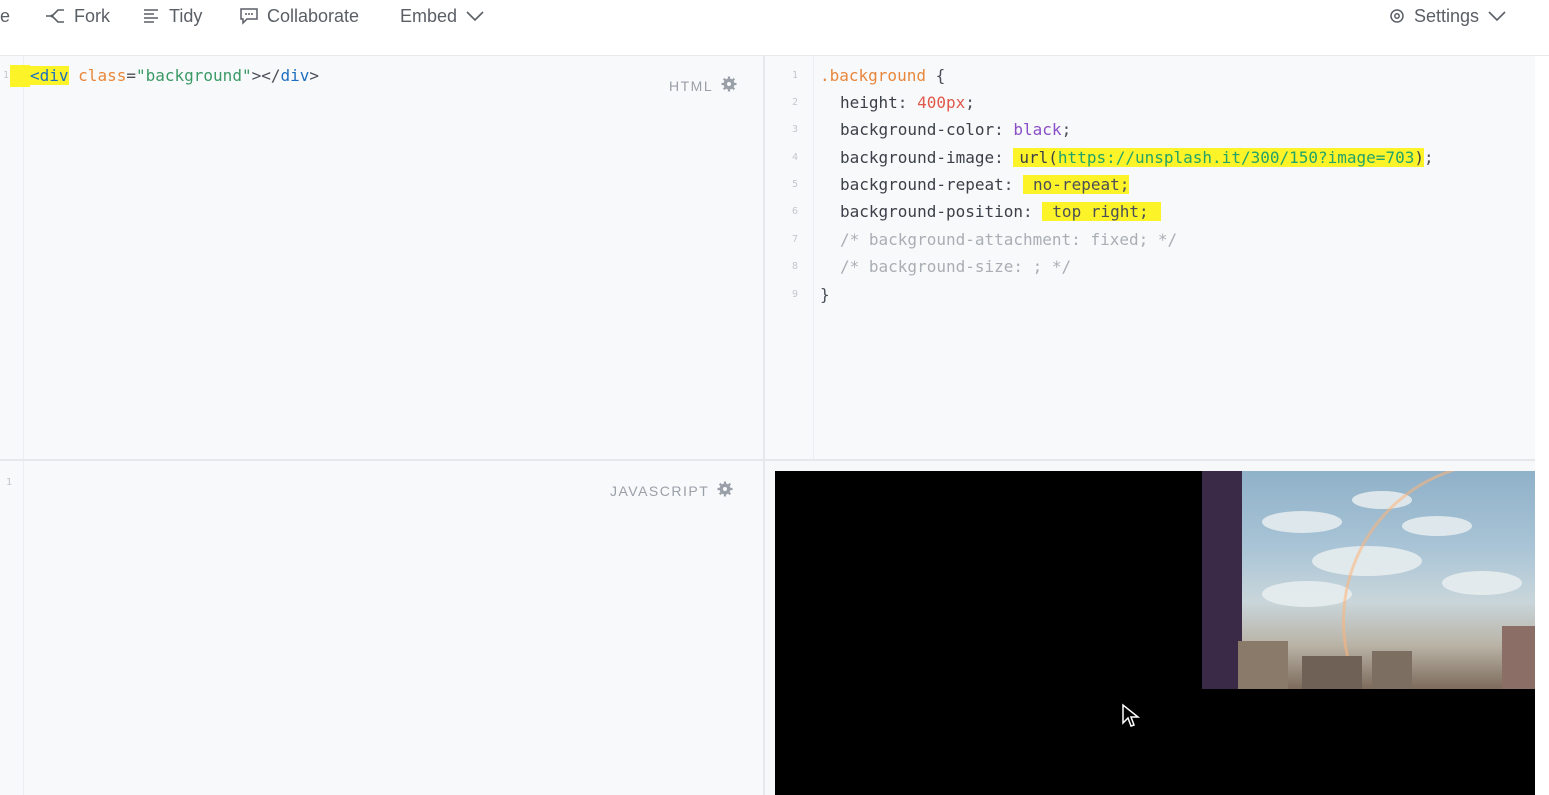 The width and height of the screenshot is (1549, 795). Describe the element at coordinates (1236, 157) in the screenshot. I see `css-url: https://unsplash.it/300/150?image=703` at that location.